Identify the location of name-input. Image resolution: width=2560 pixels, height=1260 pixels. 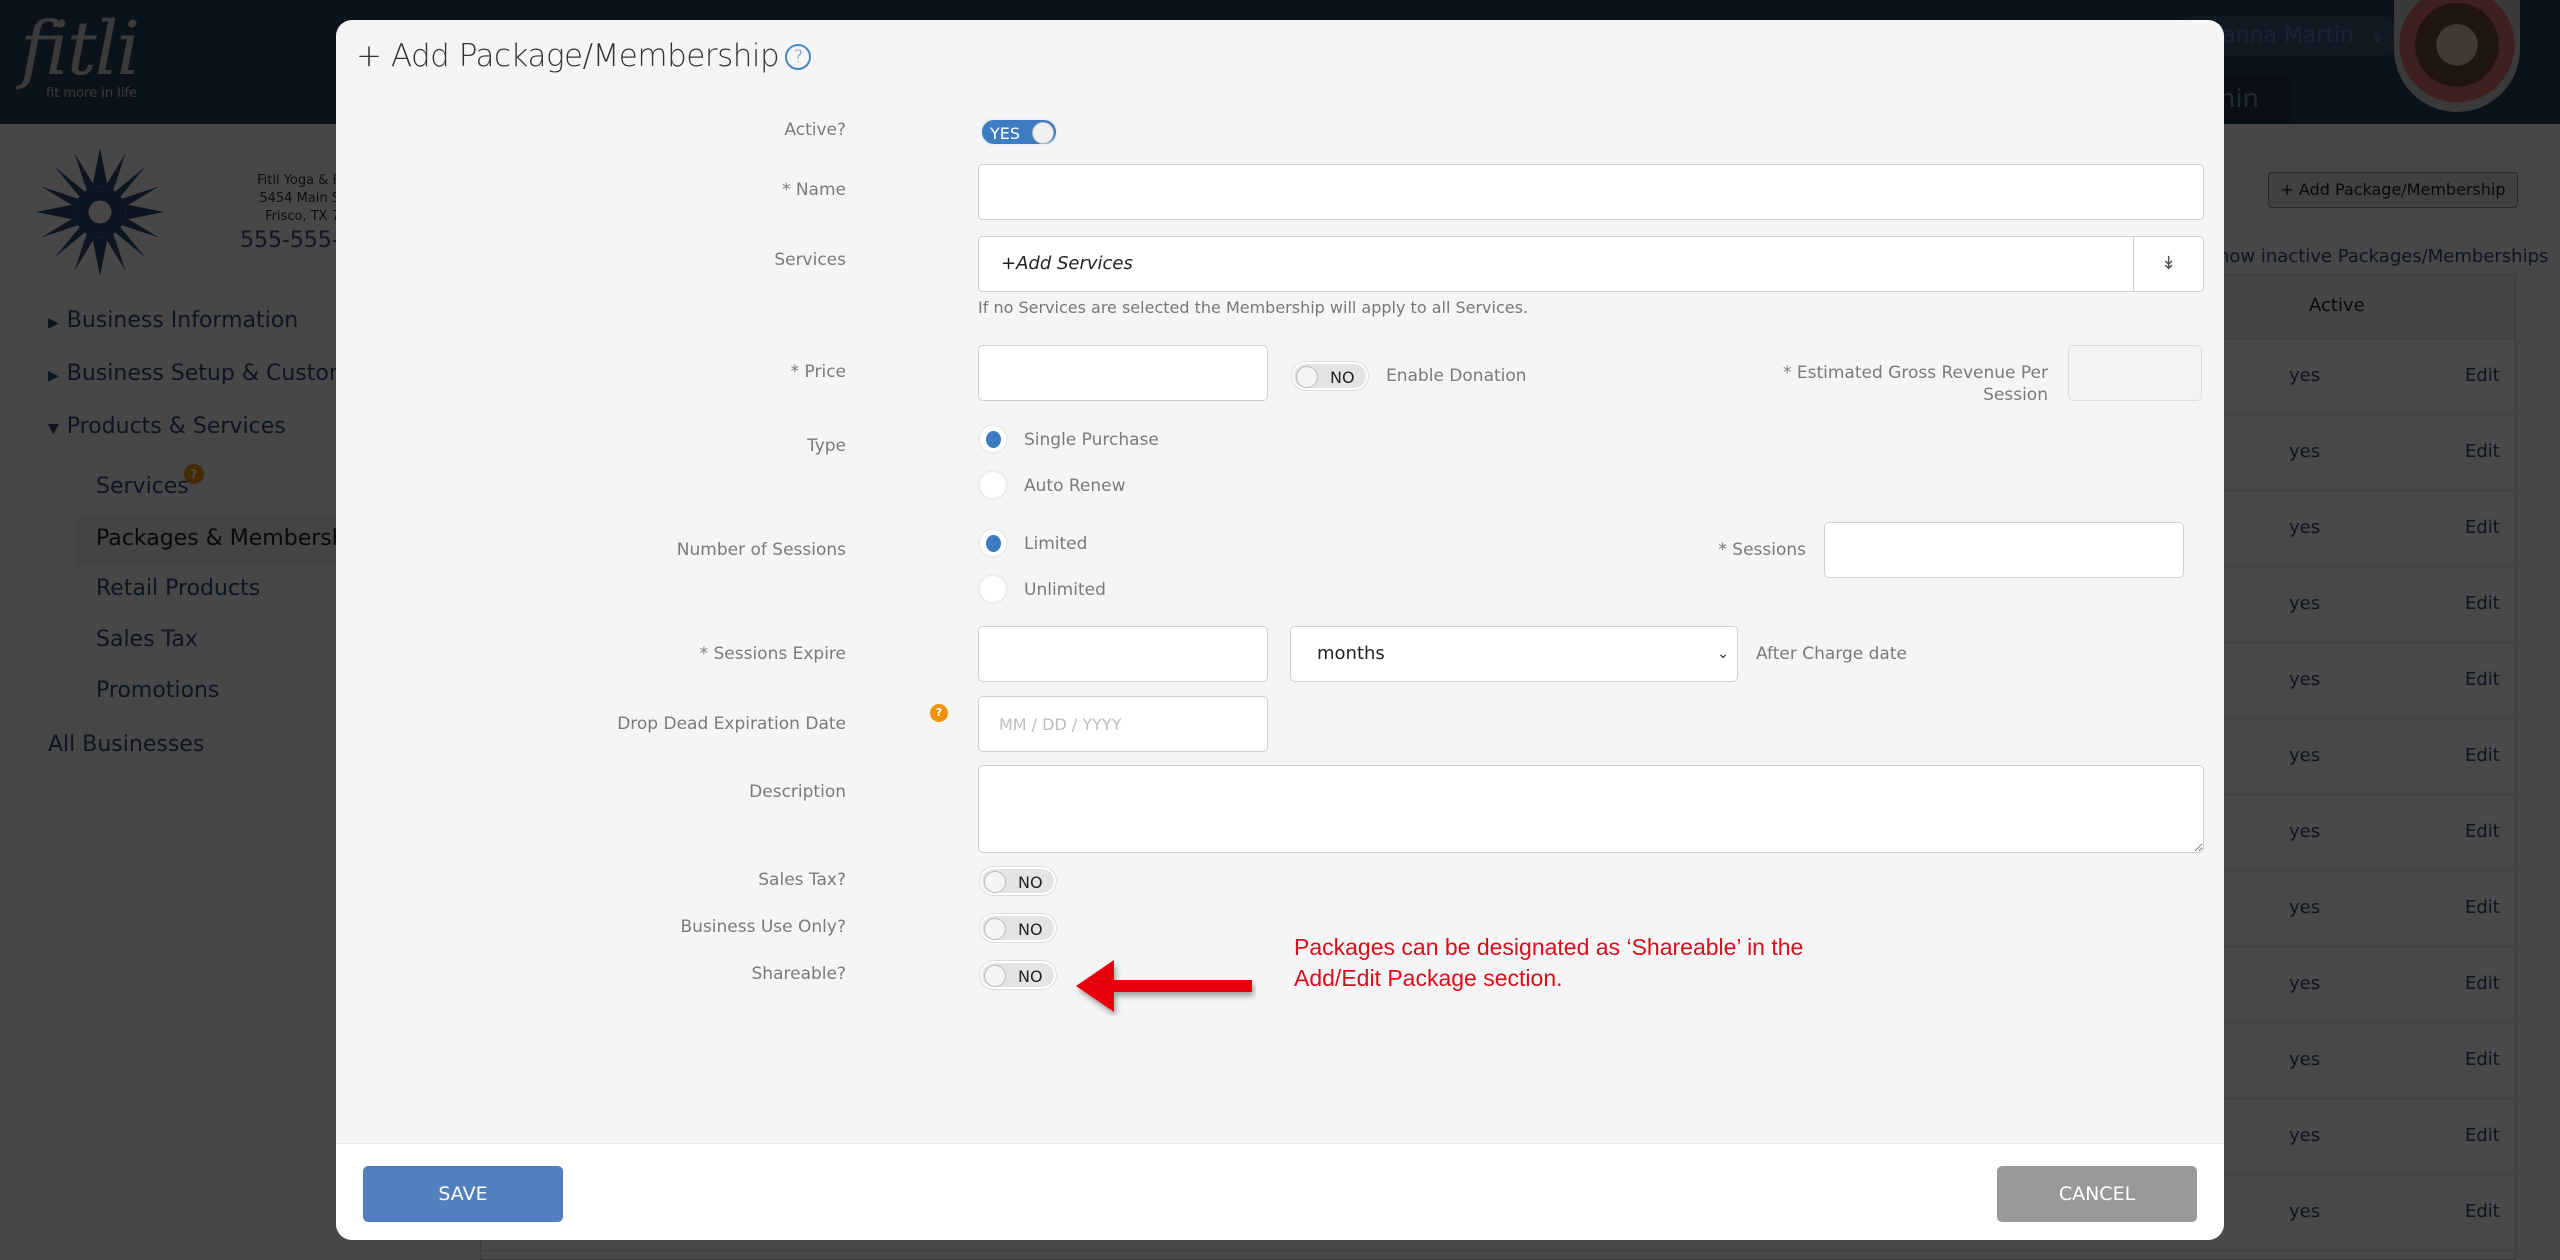
(1591, 192).